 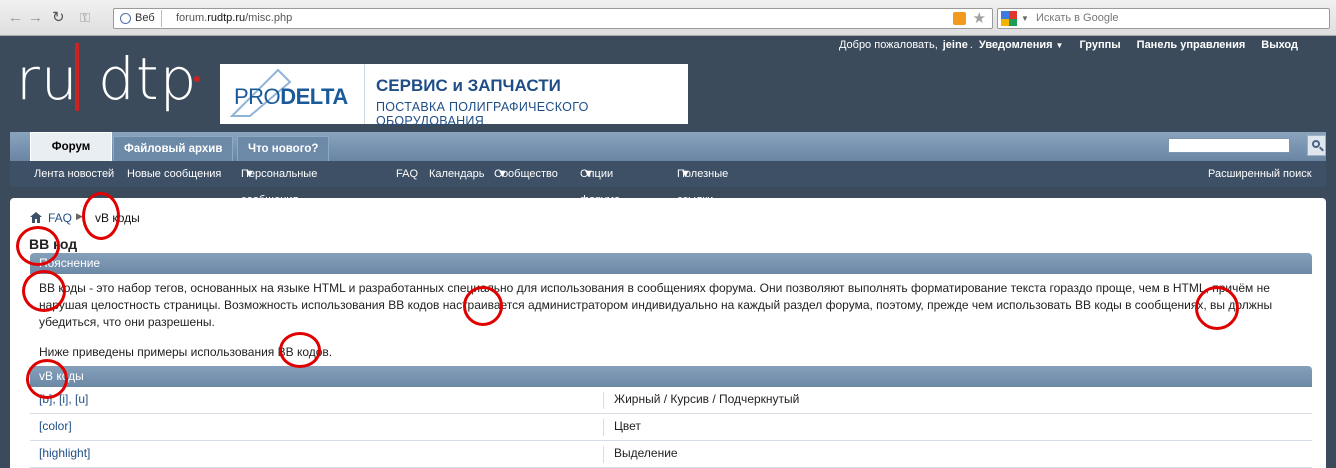 What do you see at coordinates (640, 454) in the screenshot?
I see `code-description: Выделение` at bounding box center [640, 454].